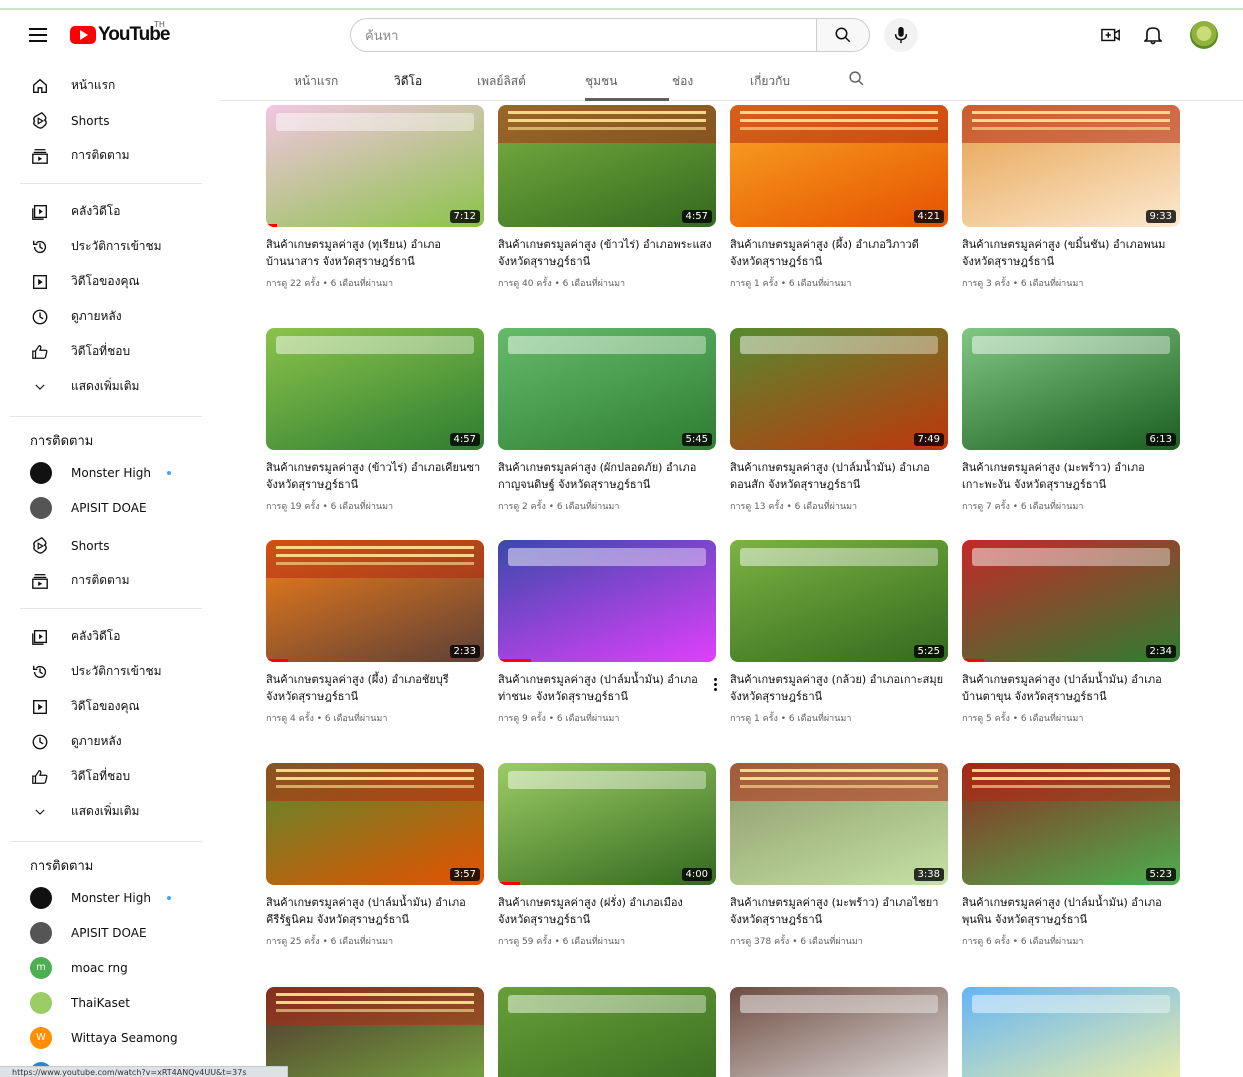 This screenshot has width=1243, height=1077. Describe the element at coordinates (583, 35) in the screenshot. I see `search-input: ค้นหา` at that location.